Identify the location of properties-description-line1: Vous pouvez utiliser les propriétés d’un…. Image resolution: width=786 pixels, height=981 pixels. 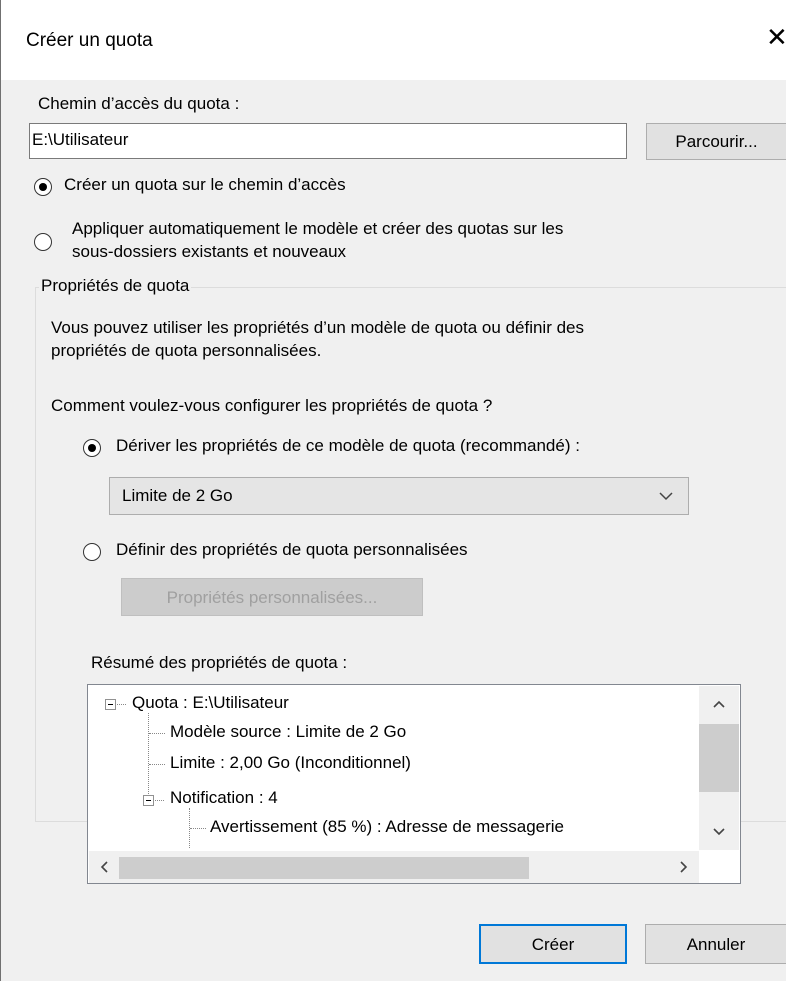
(318, 327).